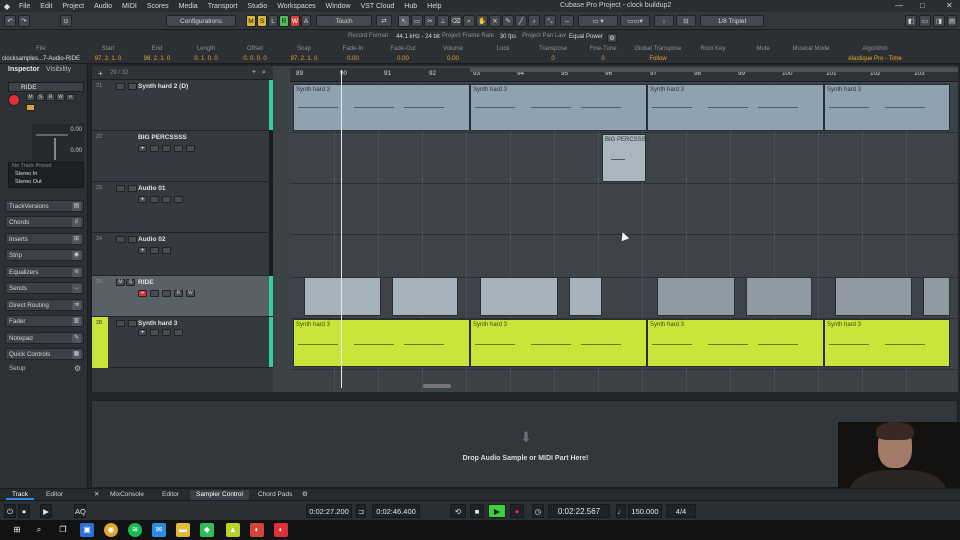 This screenshot has width=960, height=540. What do you see at coordinates (403, 59) in the screenshot?
I see `info-value-fade-out: 0.00` at bounding box center [403, 59].